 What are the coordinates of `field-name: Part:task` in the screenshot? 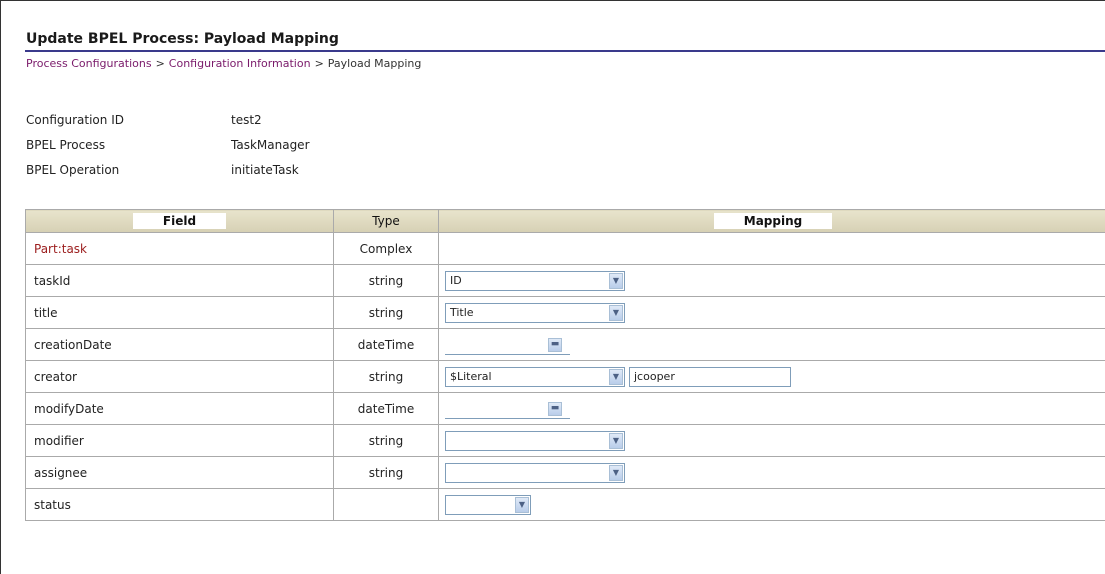 It's located at (179, 248).